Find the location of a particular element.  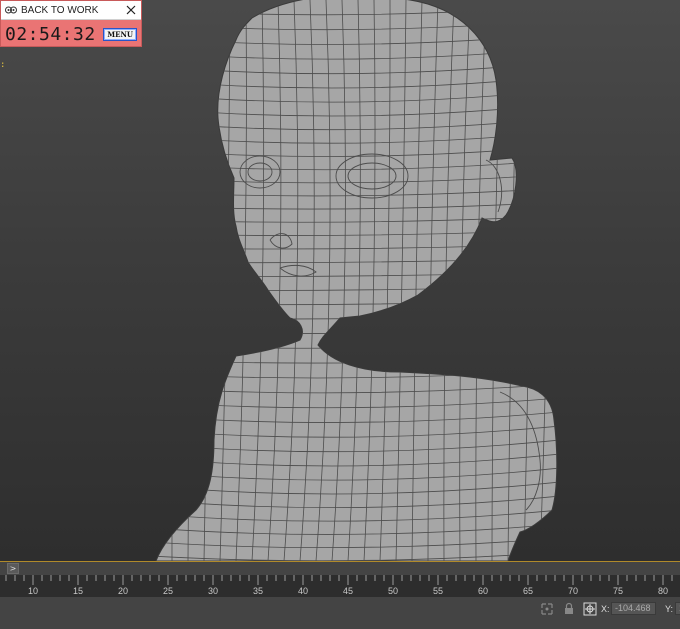

ruler-tick-label: 50 is located at coordinates (393, 591).